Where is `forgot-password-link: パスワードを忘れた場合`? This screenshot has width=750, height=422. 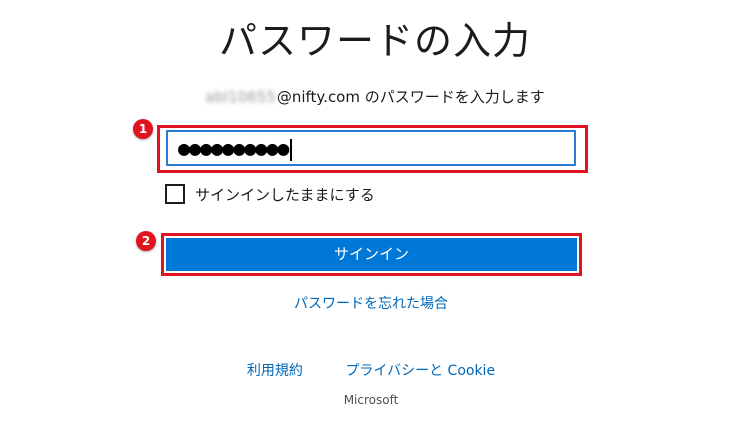
forgot-password-link: パスワードを忘れた場合 is located at coordinates (371, 303).